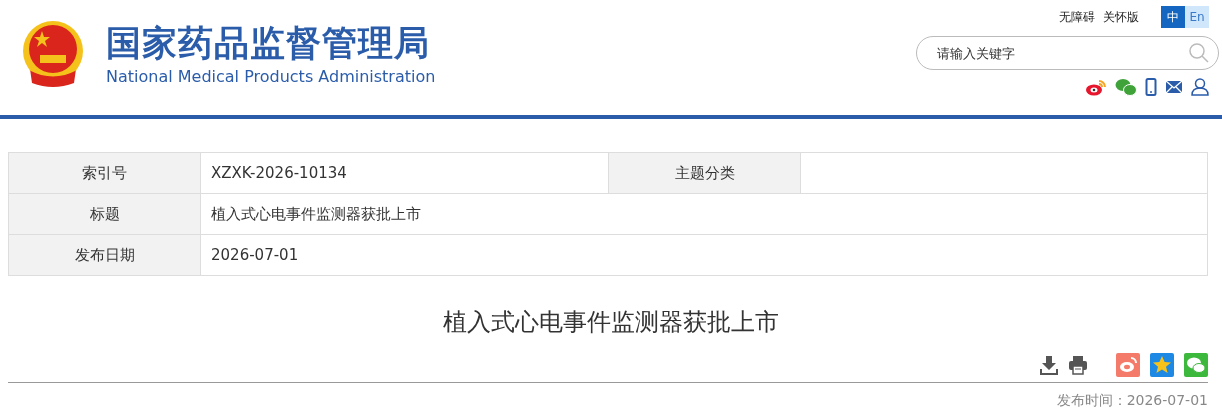  I want to click on table-header-cell: 发布日期, so click(105, 255).